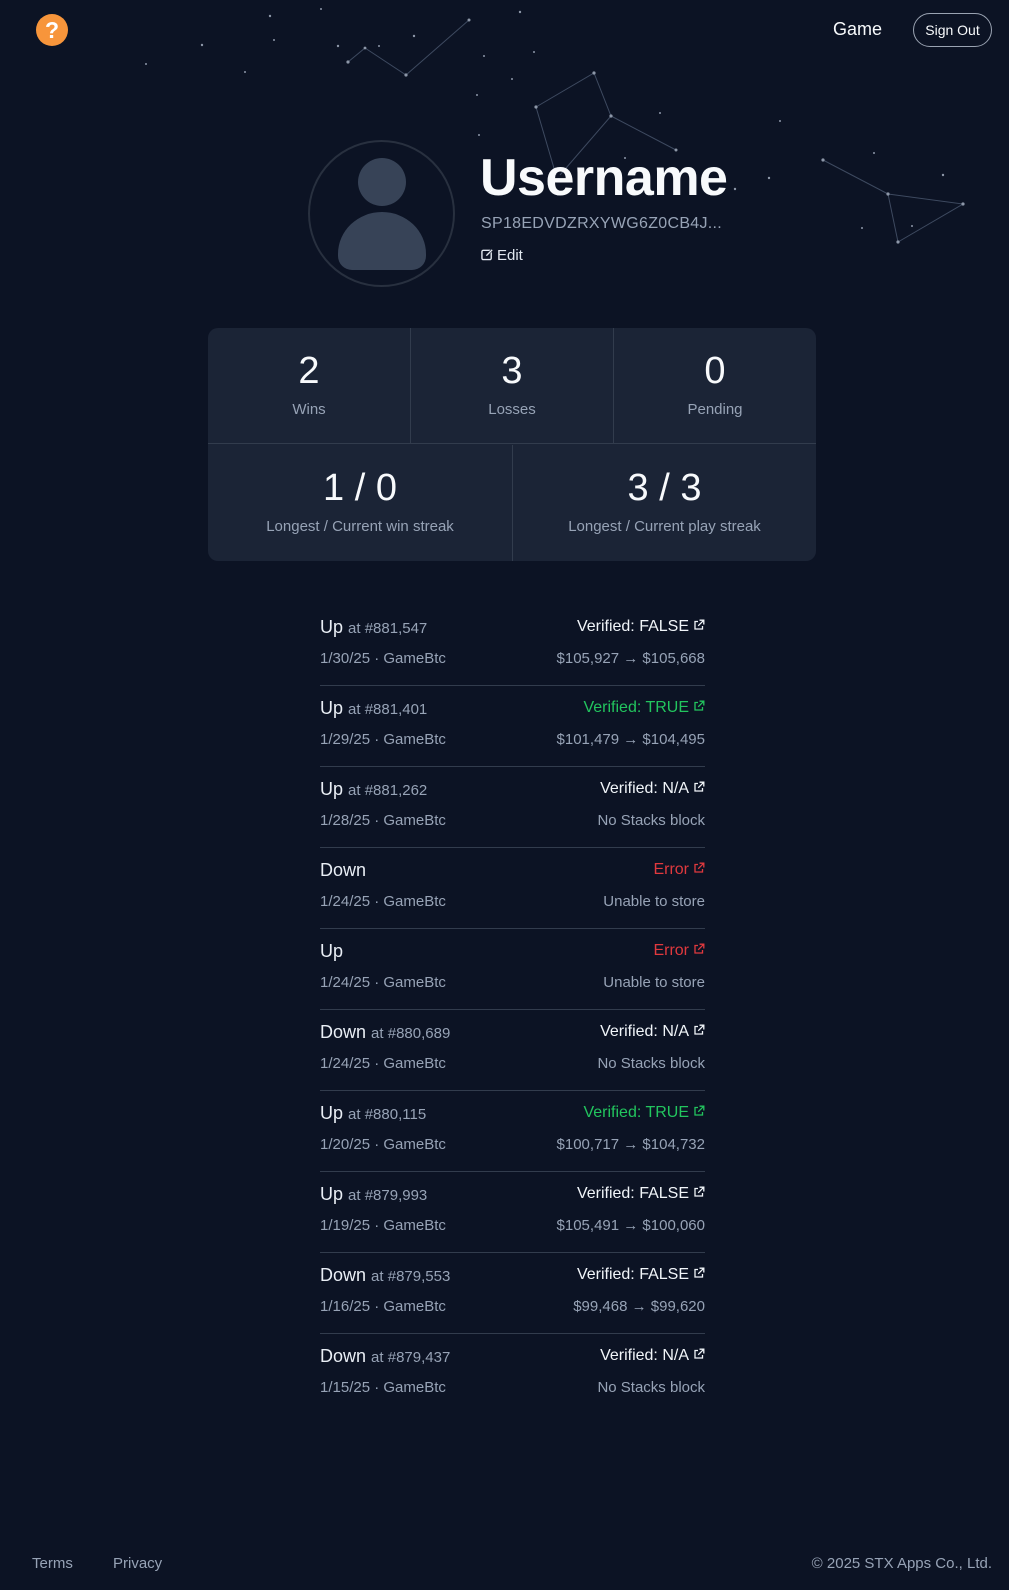 The height and width of the screenshot is (1590, 1009). Describe the element at coordinates (715, 409) in the screenshot. I see `pending-label: Pending` at that location.